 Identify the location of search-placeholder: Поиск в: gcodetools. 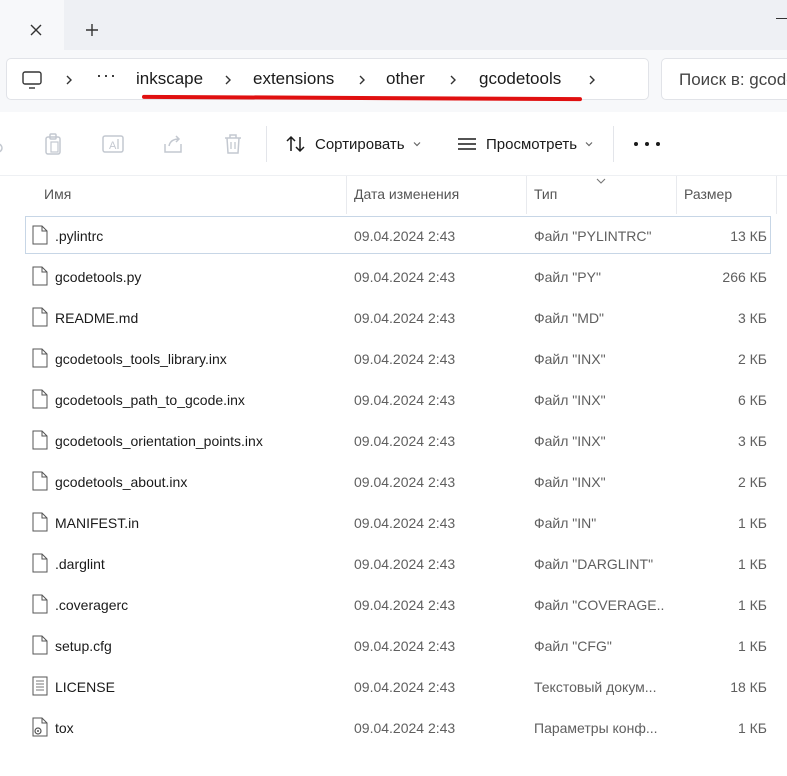
(733, 79).